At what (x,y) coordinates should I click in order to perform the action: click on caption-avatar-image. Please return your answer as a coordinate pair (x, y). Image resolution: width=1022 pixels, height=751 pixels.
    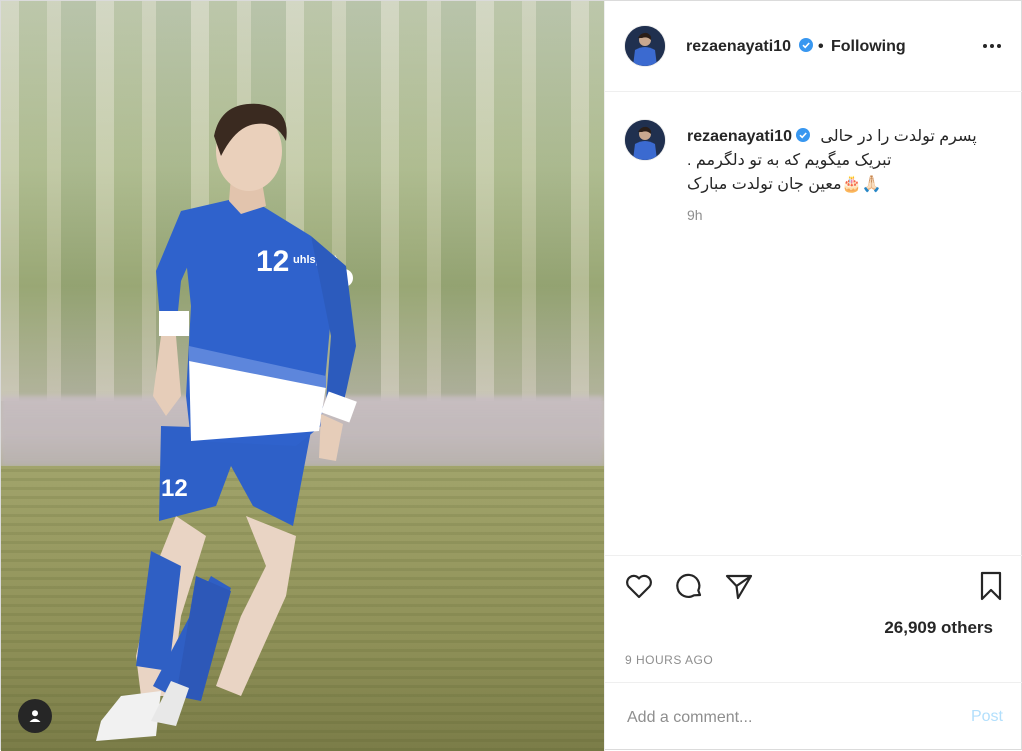
    Looking at the image, I should click on (645, 140).